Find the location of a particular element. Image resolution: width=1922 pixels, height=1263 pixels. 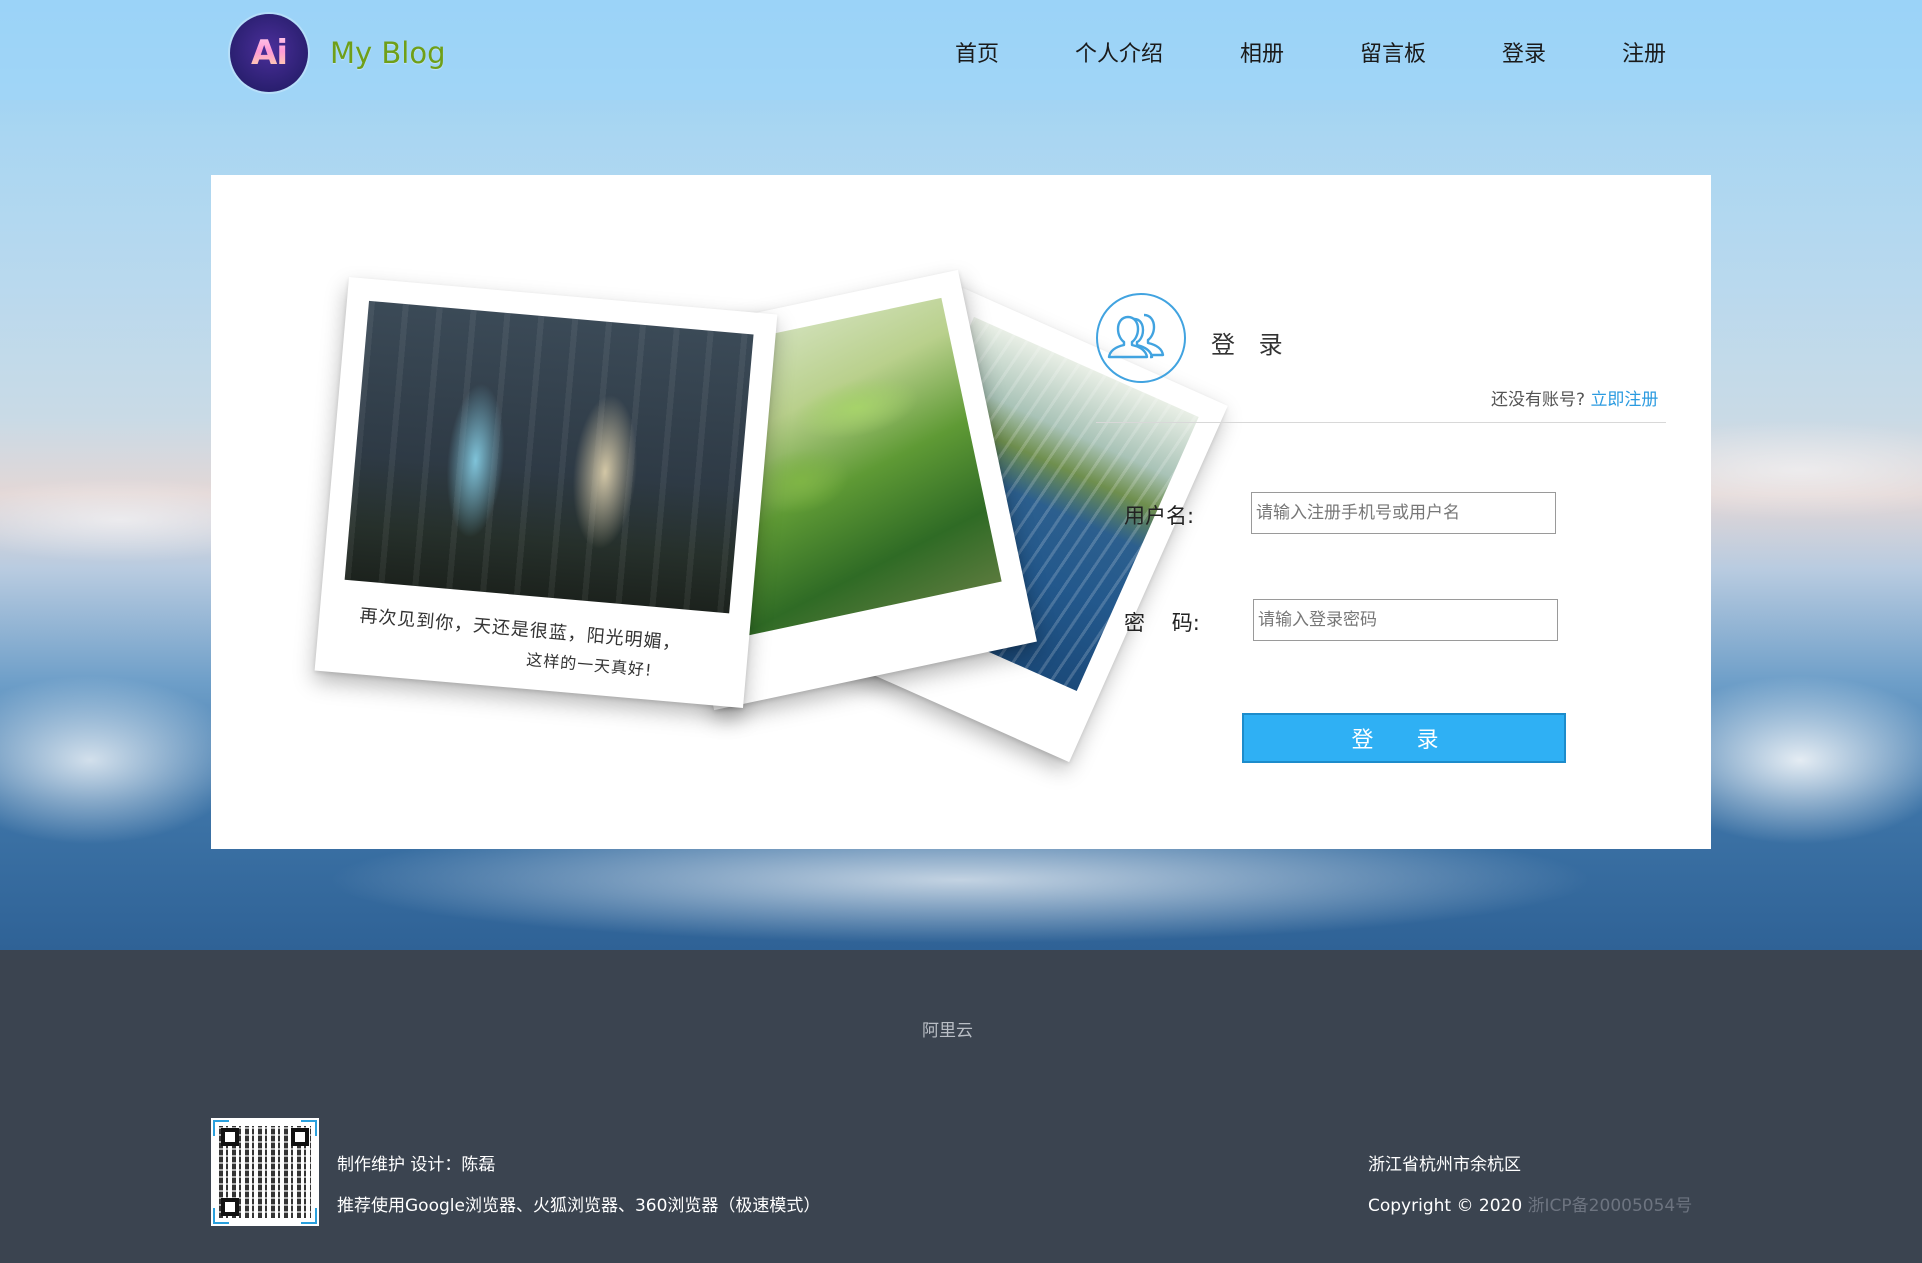

top-navbar: Ai My Blog 首页 个人介绍 相册 留言板 登录 注册 is located at coordinates (961, 50).